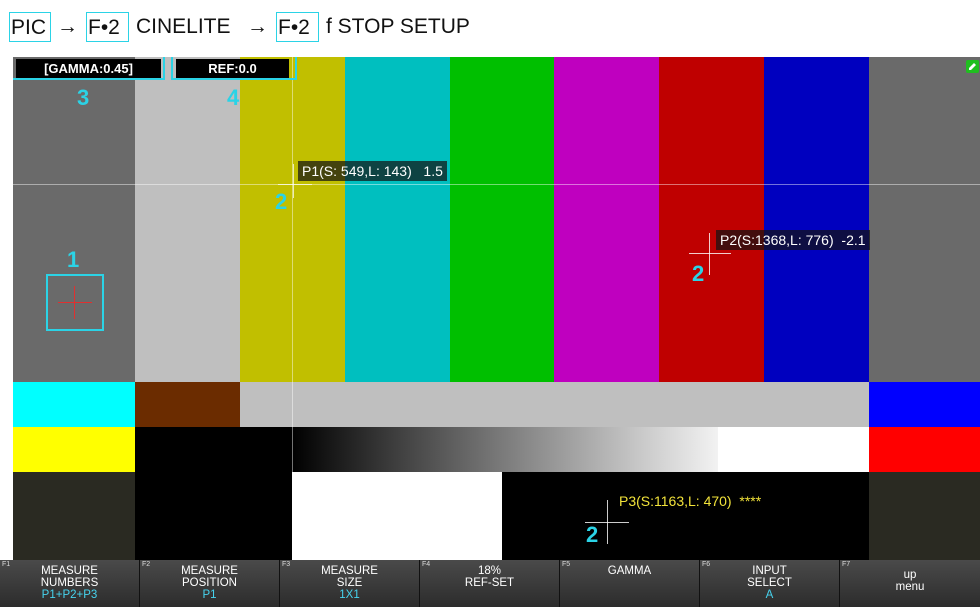 The image size is (980, 607). Describe the element at coordinates (769, 571) in the screenshot. I see `fkey-label: INPUT` at that location.